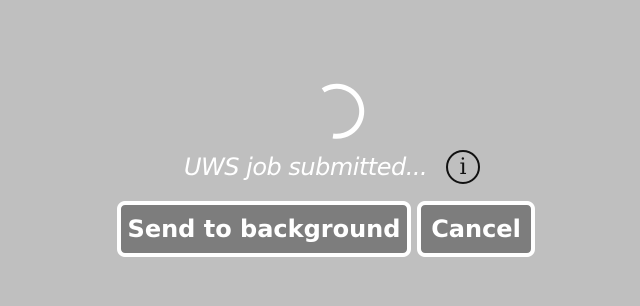  I want to click on status-row: UWS job submitted... i, so click(320, 168).